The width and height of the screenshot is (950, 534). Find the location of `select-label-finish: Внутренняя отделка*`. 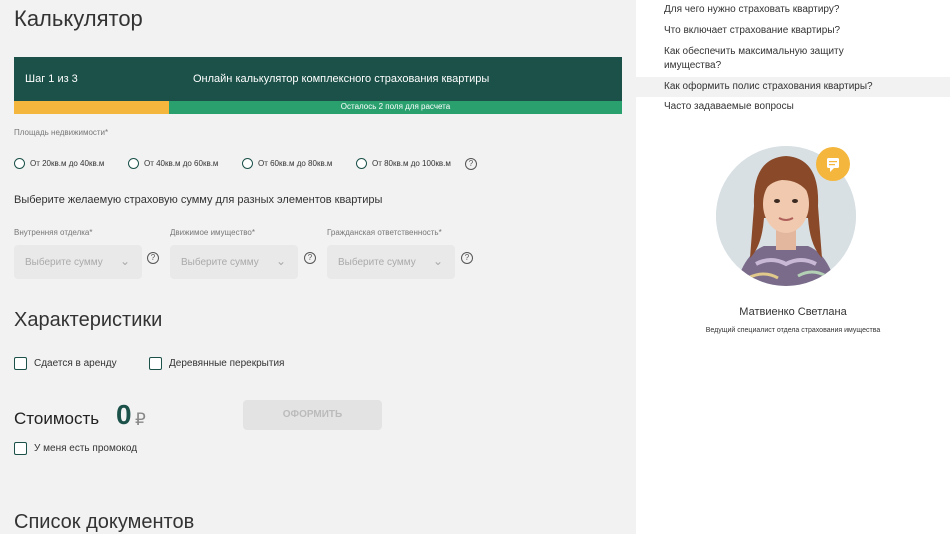

select-label-finish: Внутренняя отделка* is located at coordinates (53, 232).